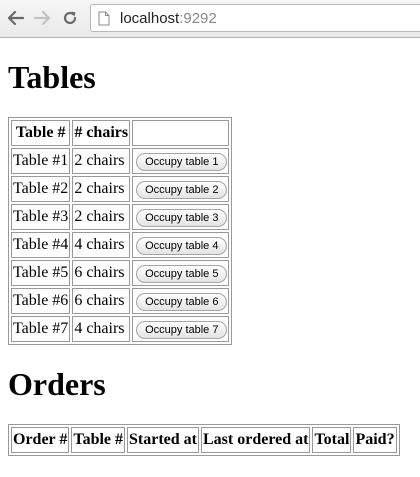 This screenshot has width=420, height=477. Describe the element at coordinates (42, 18) in the screenshot. I see `forward-arrow-icon` at that location.